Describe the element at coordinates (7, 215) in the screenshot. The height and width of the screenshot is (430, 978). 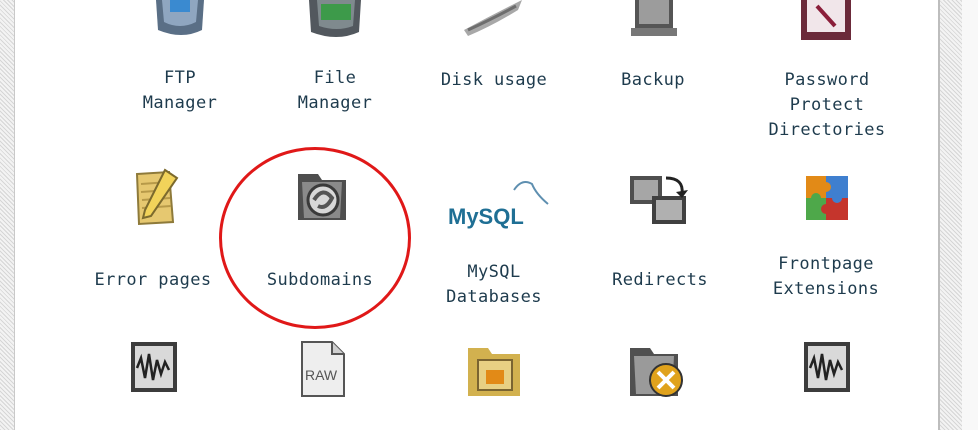
I see `left-sidebar-edge` at that location.